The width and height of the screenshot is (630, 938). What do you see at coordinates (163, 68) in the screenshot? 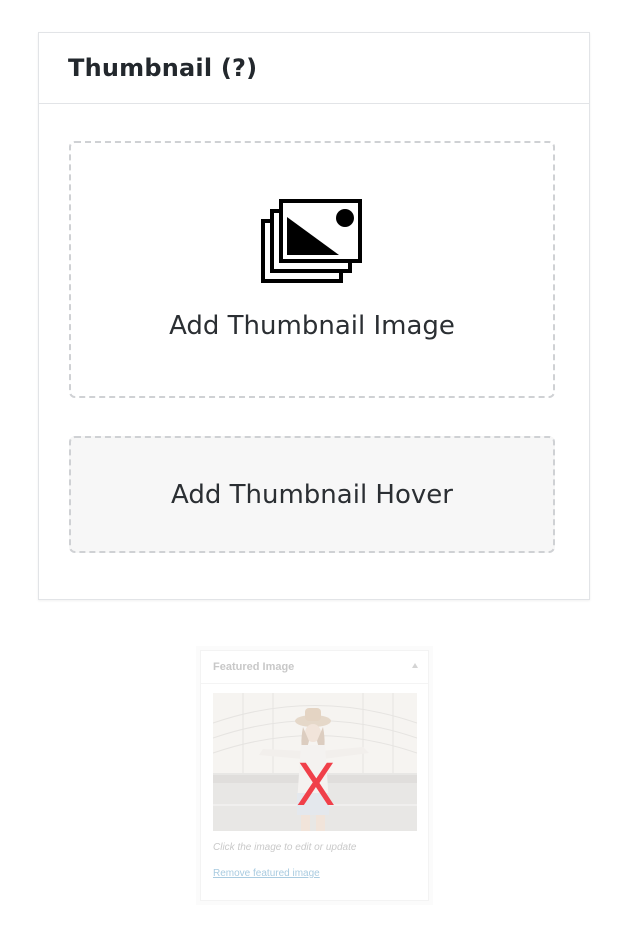
I see `metabox-title: Thumbnail (?)` at bounding box center [163, 68].